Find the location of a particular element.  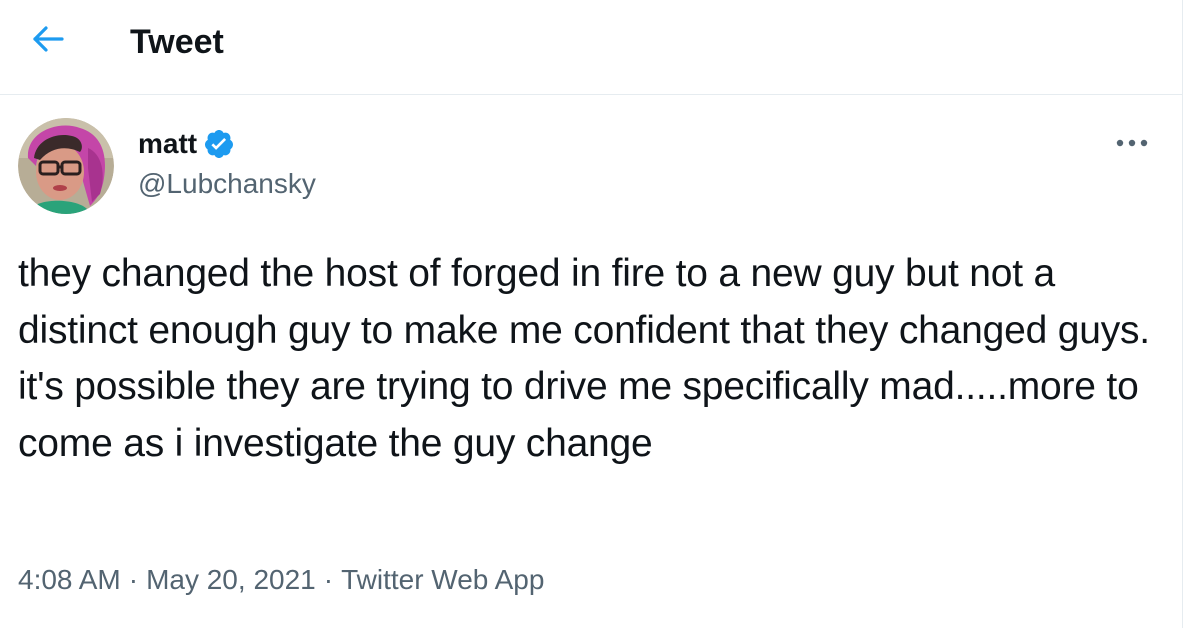

tweet-date: May 20, 2021 is located at coordinates (231, 580).